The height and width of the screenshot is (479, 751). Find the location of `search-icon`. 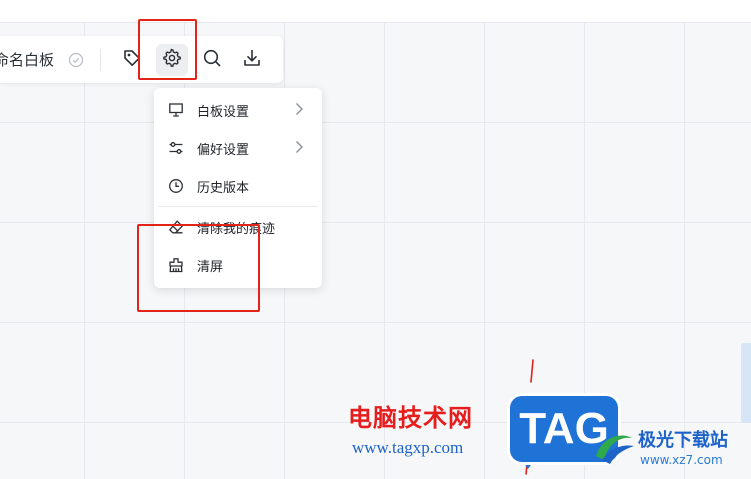

search-icon is located at coordinates (212, 60).